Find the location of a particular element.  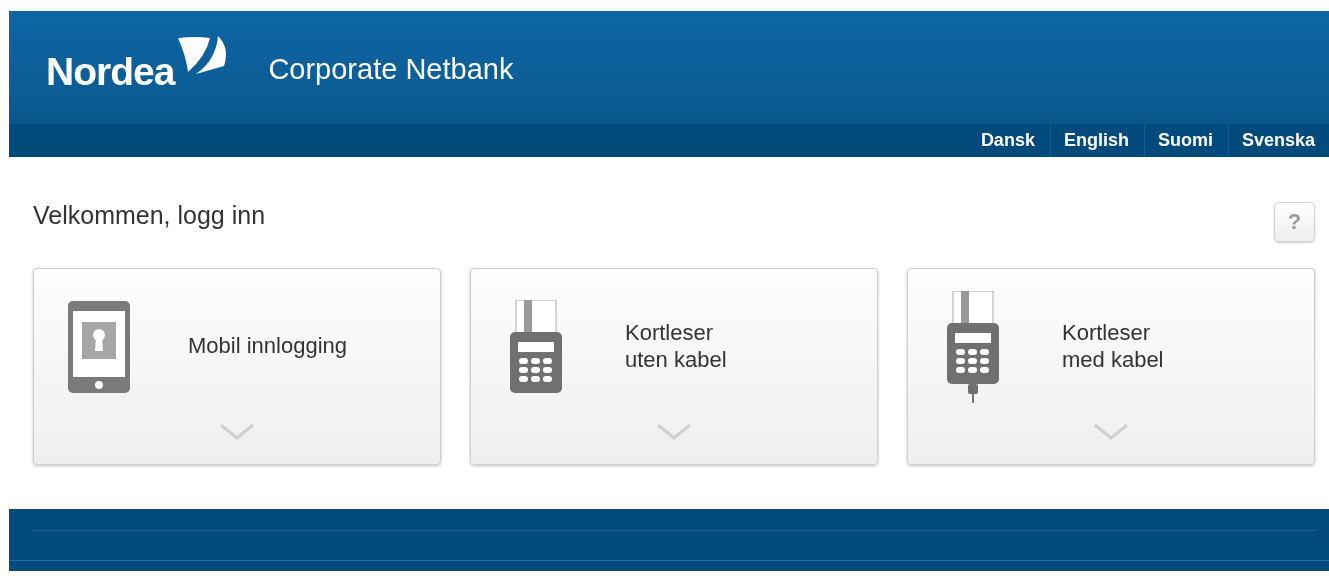

language-link: Svenska is located at coordinates (1278, 140).